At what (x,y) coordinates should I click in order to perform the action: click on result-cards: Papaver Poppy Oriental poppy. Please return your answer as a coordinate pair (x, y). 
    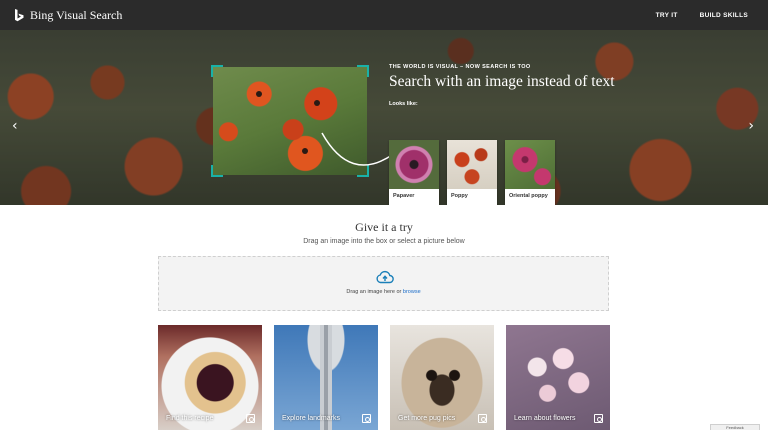
    Looking at the image, I should click on (472, 172).